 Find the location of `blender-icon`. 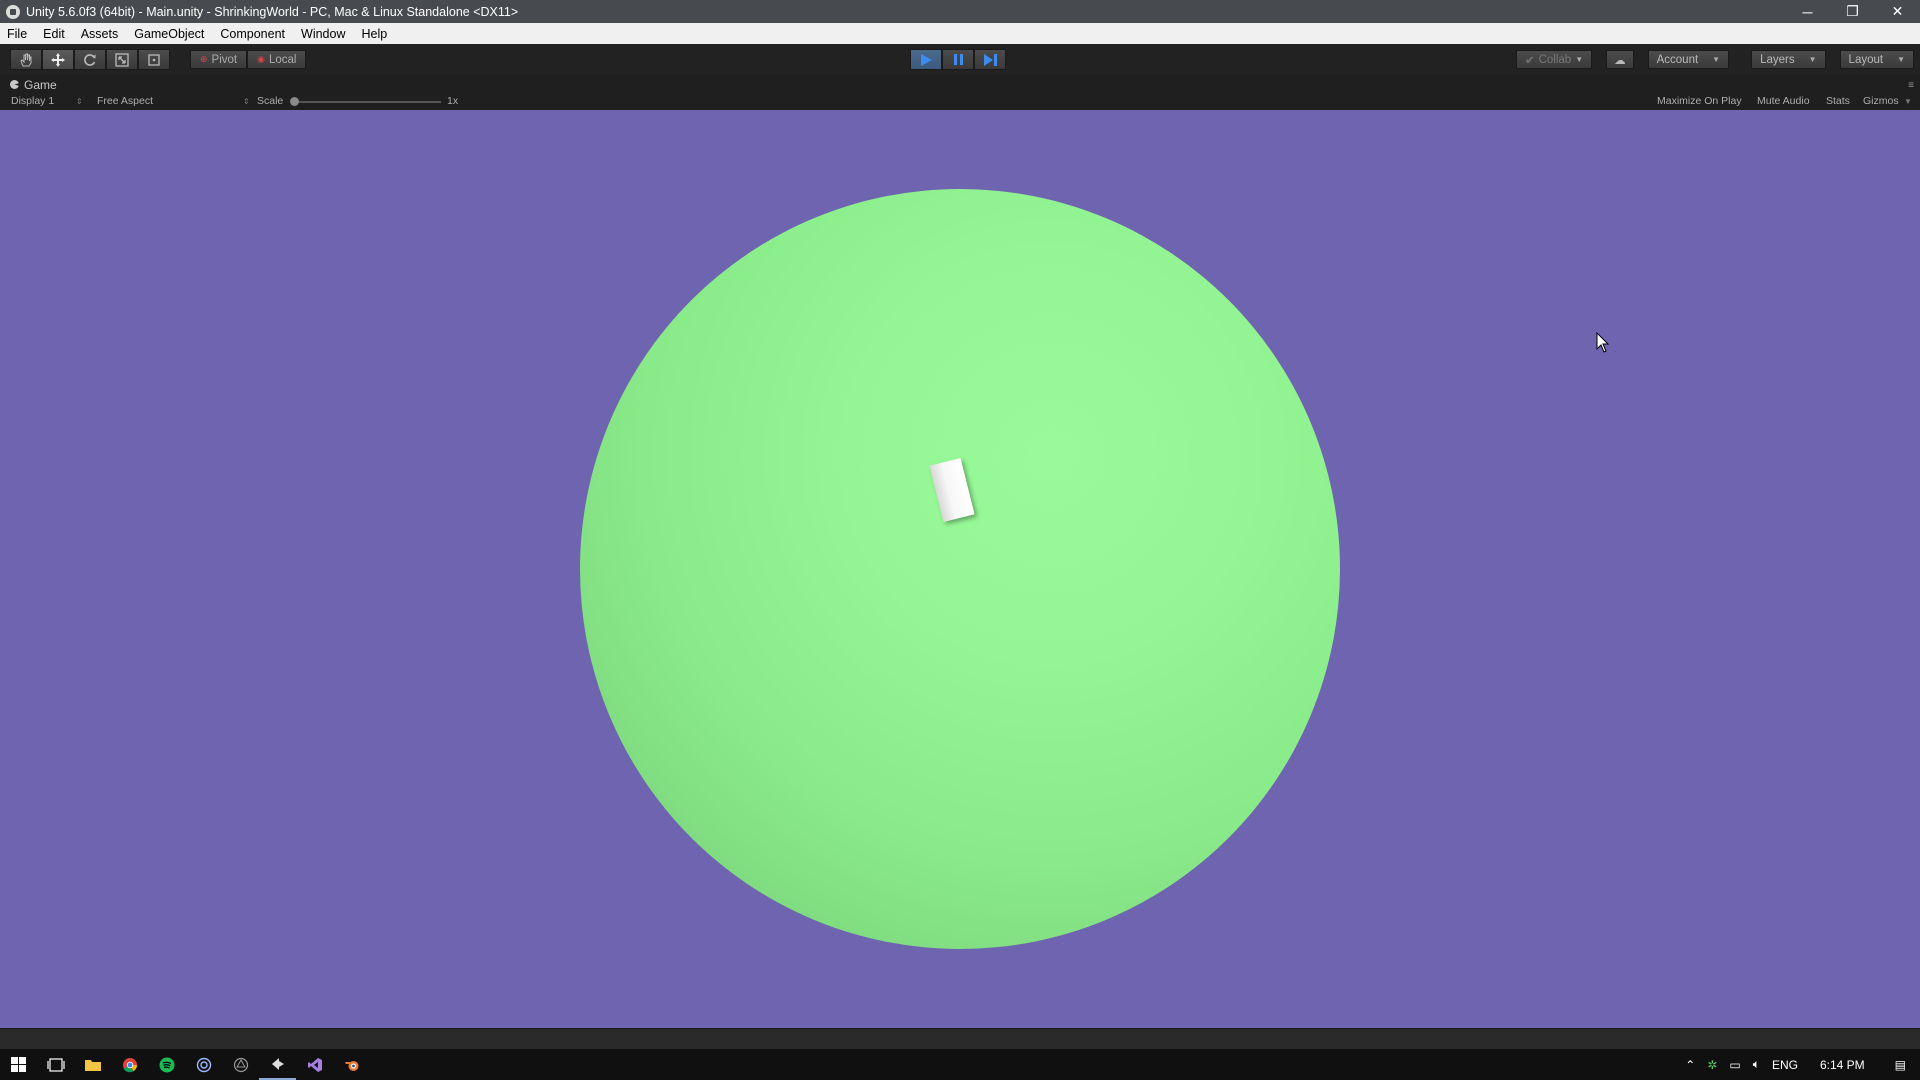

blender-icon is located at coordinates (351, 1065).